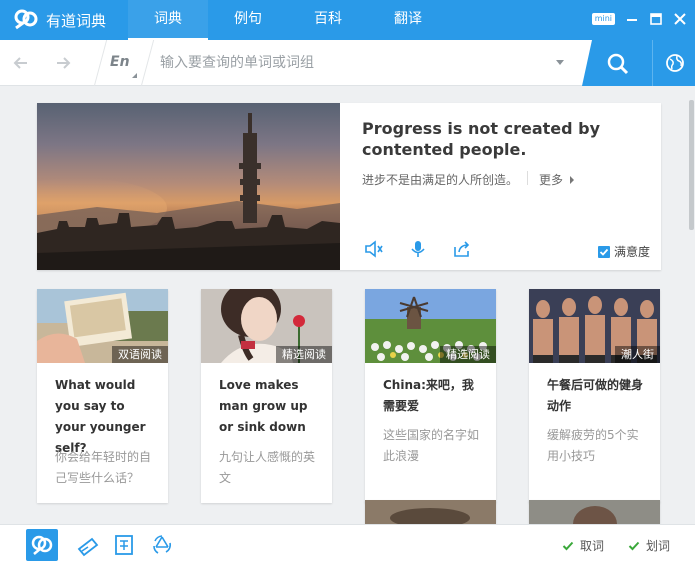  Describe the element at coordinates (374, 249) in the screenshot. I see `speaker-icon` at that location.